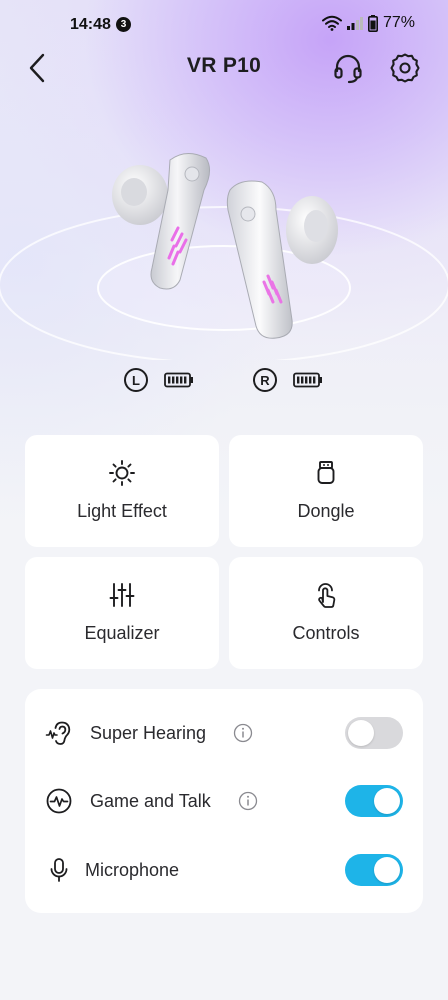 Image resolution: width=448 pixels, height=1000 pixels. I want to click on game-and-talk-row: Game and Talk, so click(224, 801).